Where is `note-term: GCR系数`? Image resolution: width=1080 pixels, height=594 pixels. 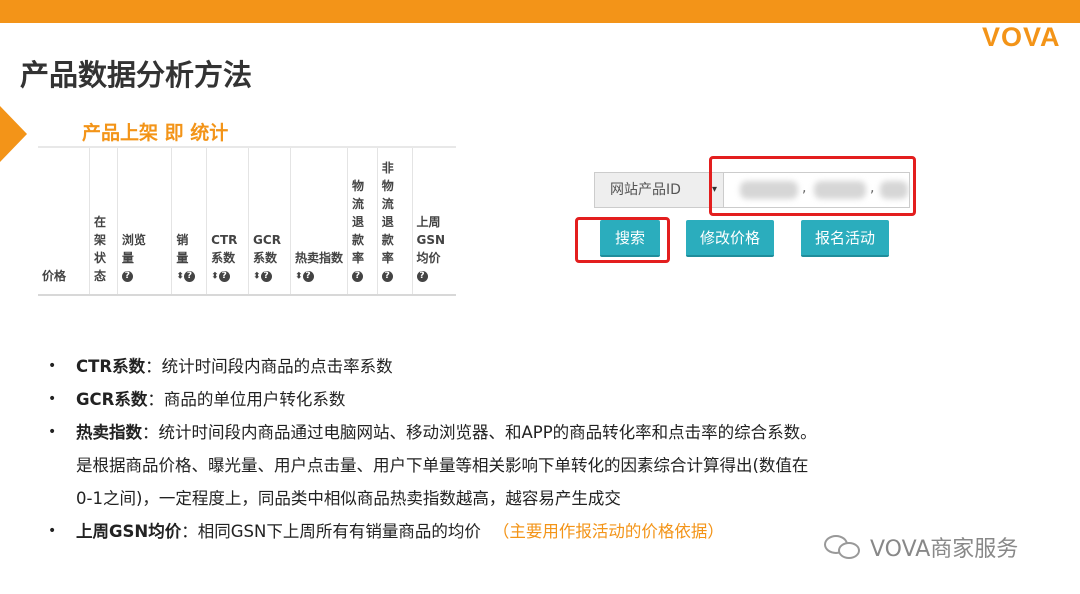 note-term: GCR系数 is located at coordinates (112, 399).